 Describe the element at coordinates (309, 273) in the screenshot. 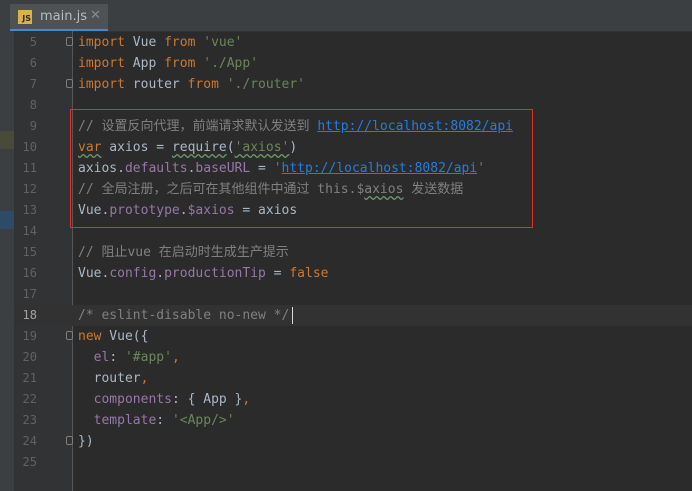

I see `code-token: false` at that location.